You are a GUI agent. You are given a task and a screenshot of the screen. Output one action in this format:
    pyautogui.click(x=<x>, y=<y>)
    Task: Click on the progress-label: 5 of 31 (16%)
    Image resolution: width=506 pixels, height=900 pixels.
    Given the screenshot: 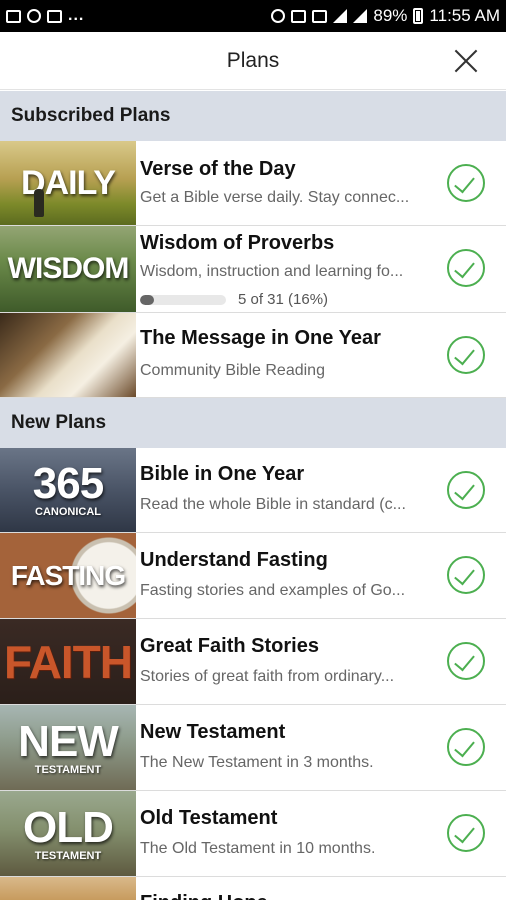 What is the action you would take?
    pyautogui.click(x=283, y=299)
    